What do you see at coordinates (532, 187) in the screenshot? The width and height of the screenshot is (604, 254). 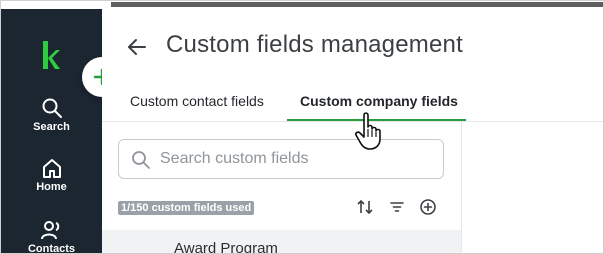 I see `field-detail-panel` at bounding box center [532, 187].